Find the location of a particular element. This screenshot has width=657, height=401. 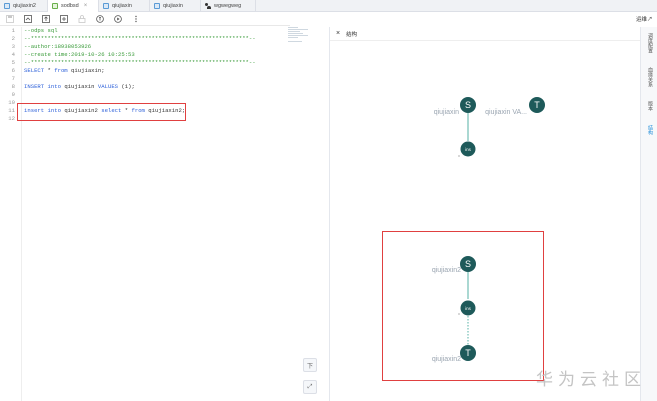

graph-node-source: S qiujiaxin is located at coordinates (455, 106).